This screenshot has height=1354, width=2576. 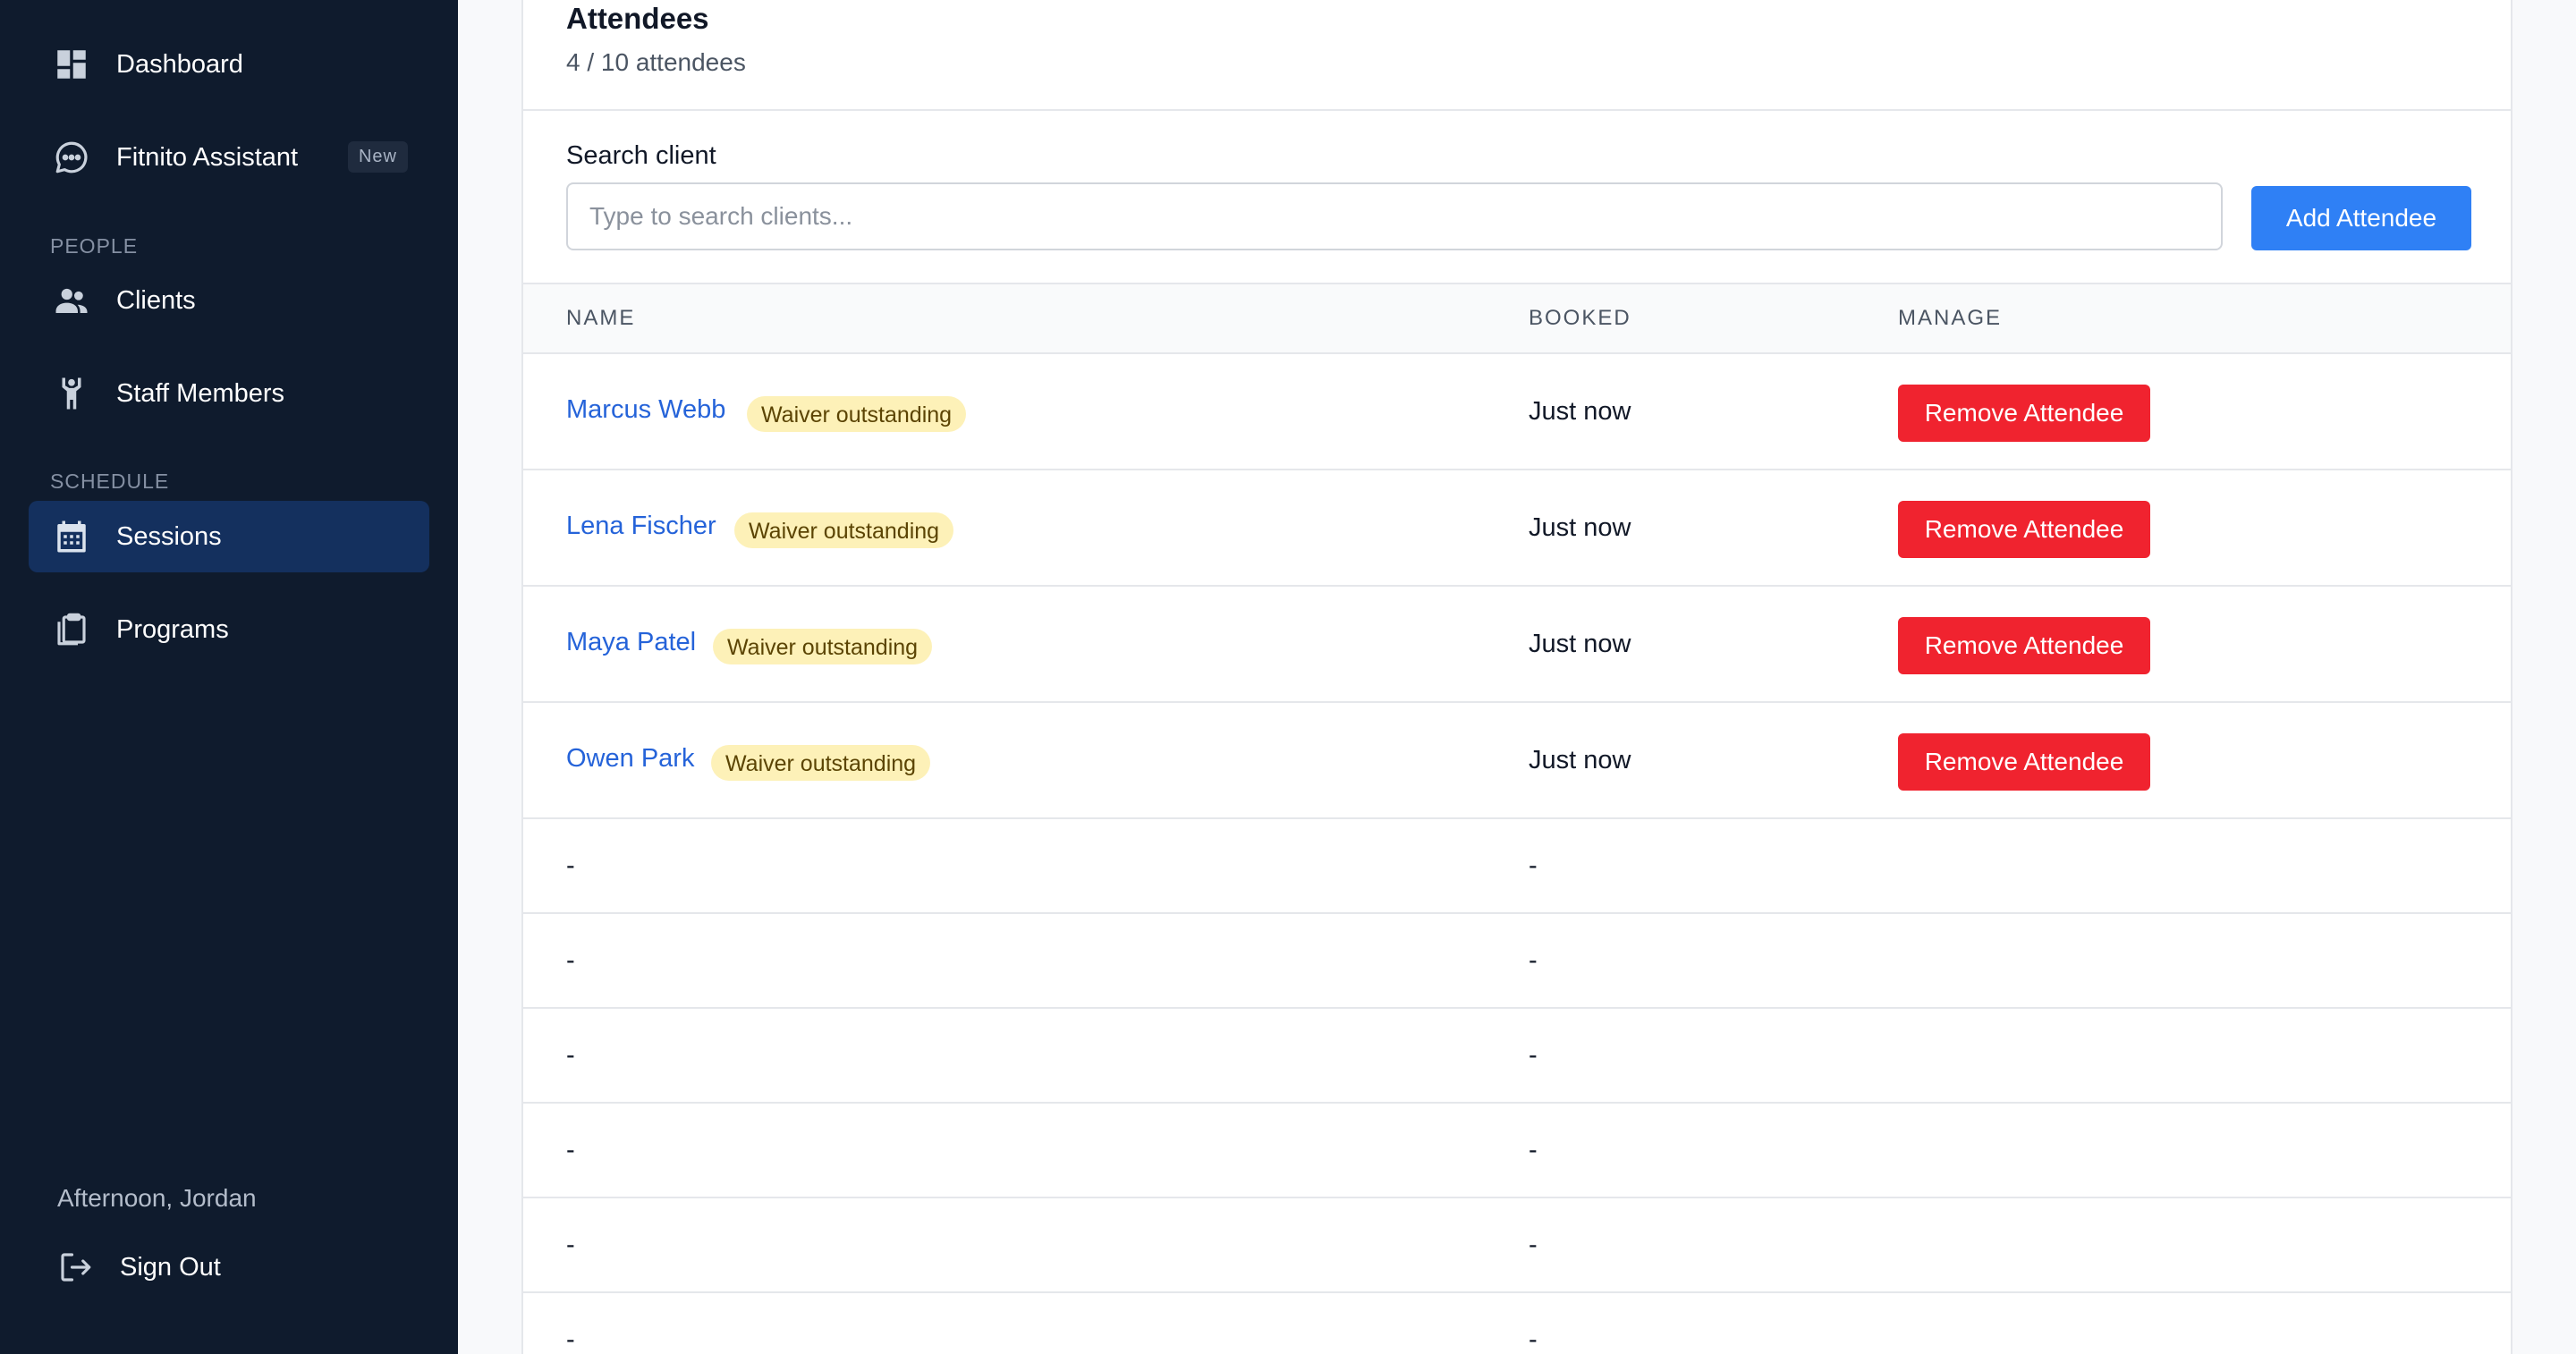 What do you see at coordinates (179, 64) in the screenshot?
I see `sidebar-item-label: Dashboard` at bounding box center [179, 64].